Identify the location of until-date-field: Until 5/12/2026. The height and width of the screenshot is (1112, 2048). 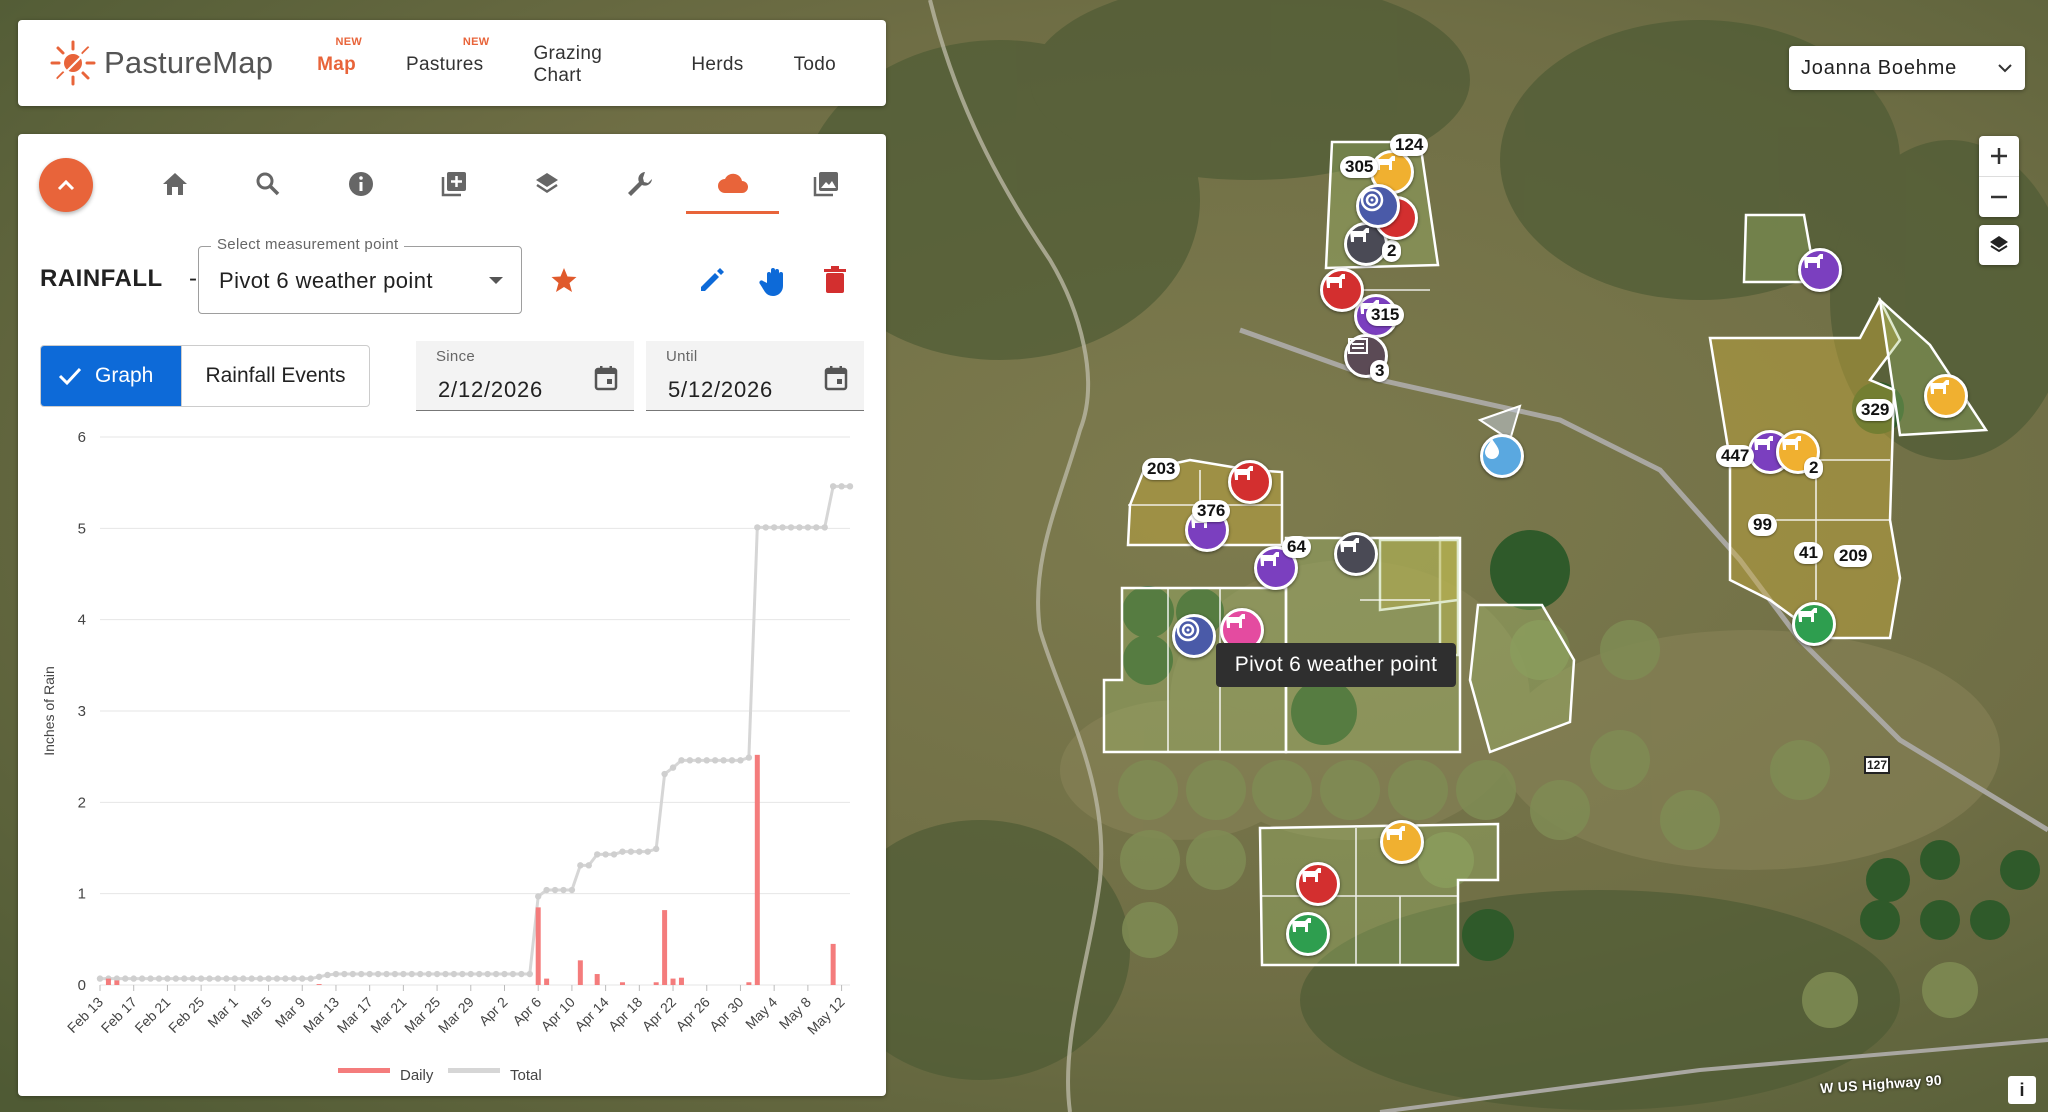
(755, 376).